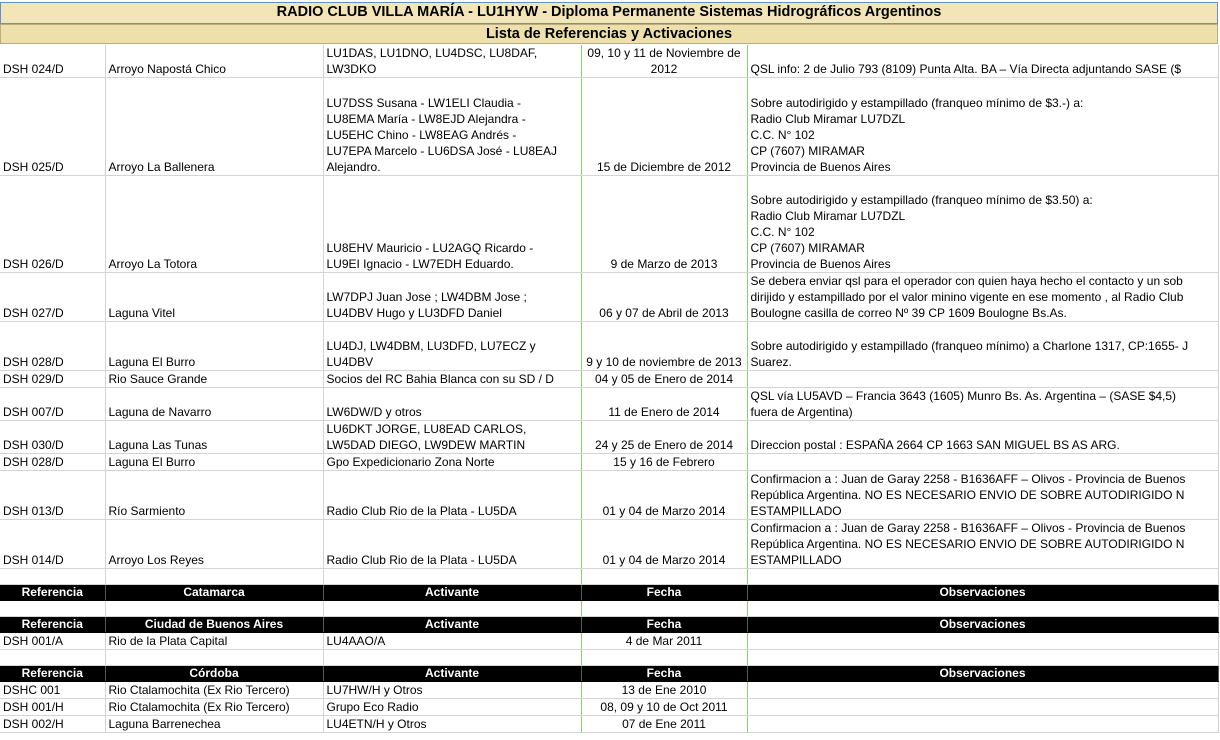  I want to click on ref-cell: DSH 029/D, so click(53, 379).